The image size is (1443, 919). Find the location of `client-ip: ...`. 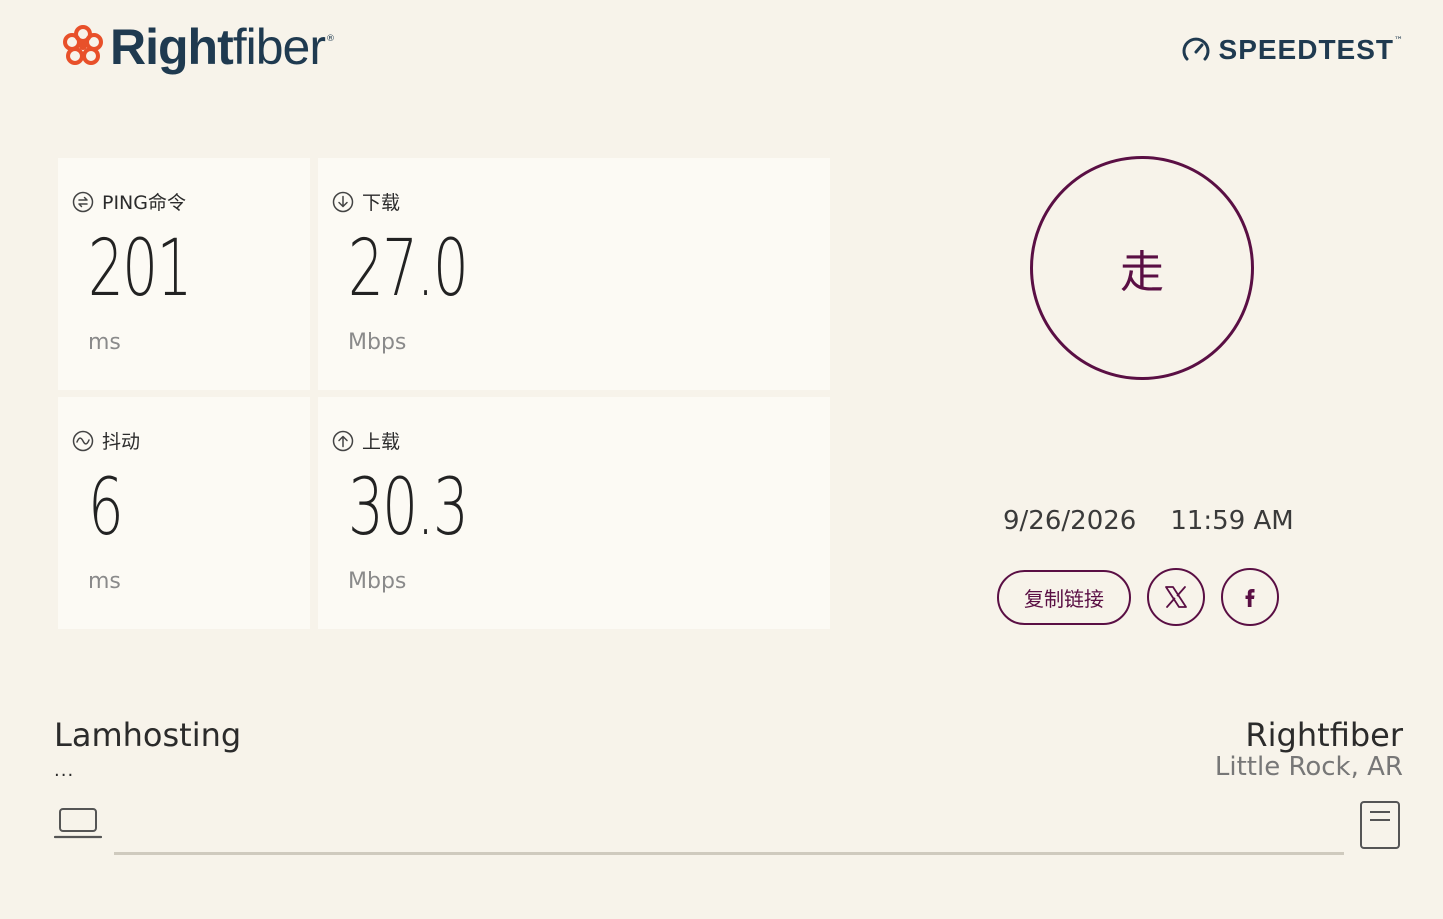

client-ip: ... is located at coordinates (64, 770).